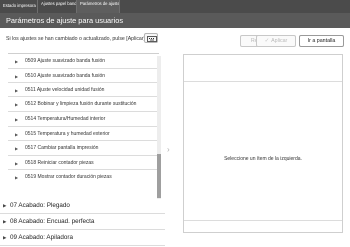  I want to click on list-group-row: ▶ 08 Acabado: Encuad. perfecta, so click(82, 222).